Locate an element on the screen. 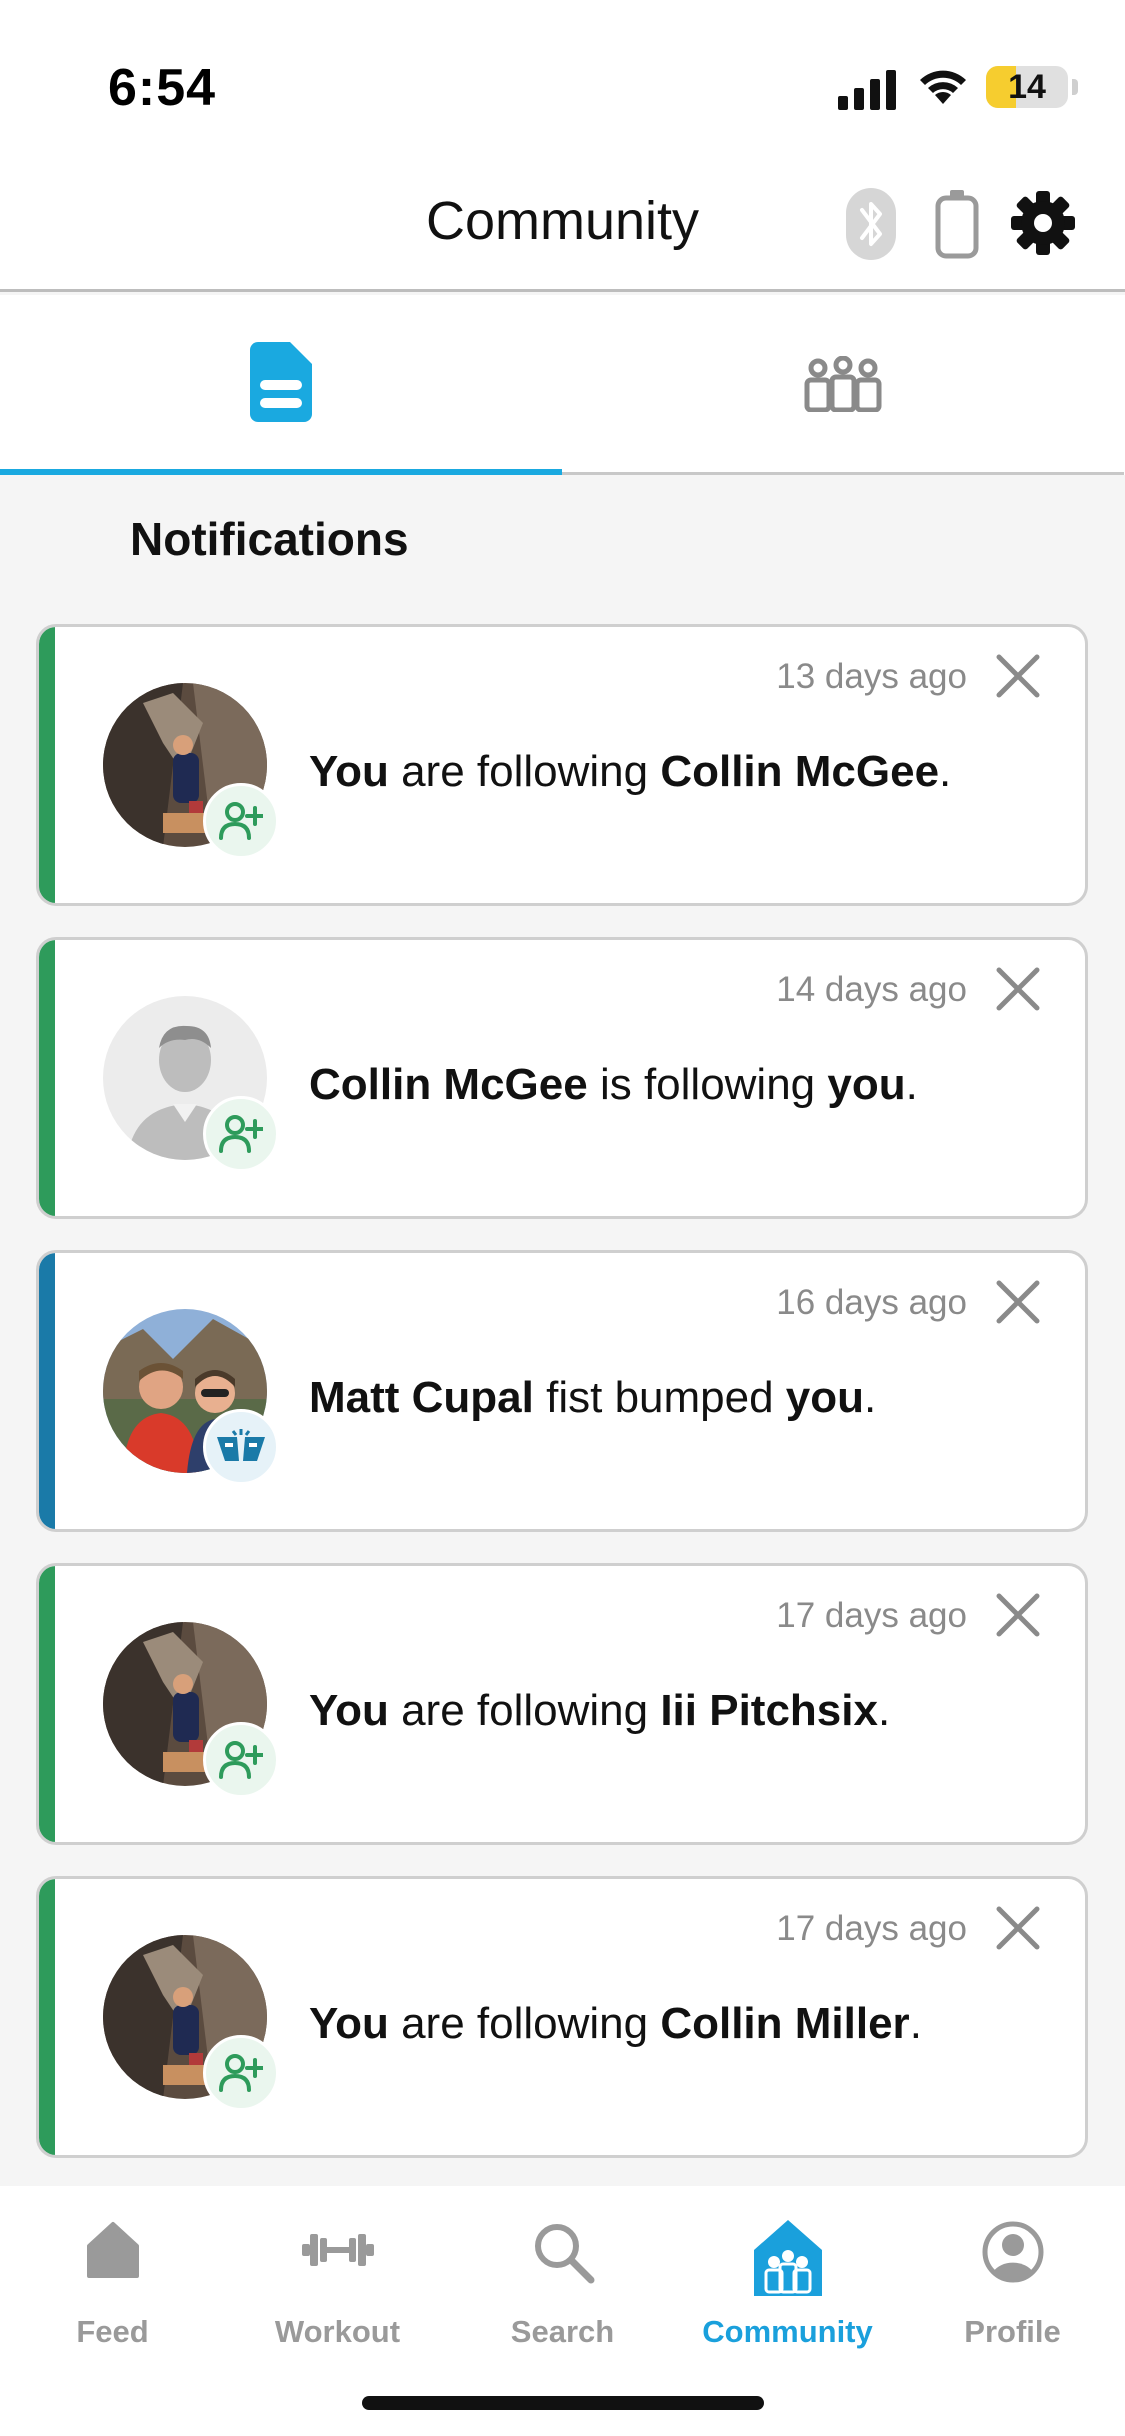 This screenshot has width=1125, height=2436. notification-message: You are following Collin McGee. is located at coordinates (689, 772).